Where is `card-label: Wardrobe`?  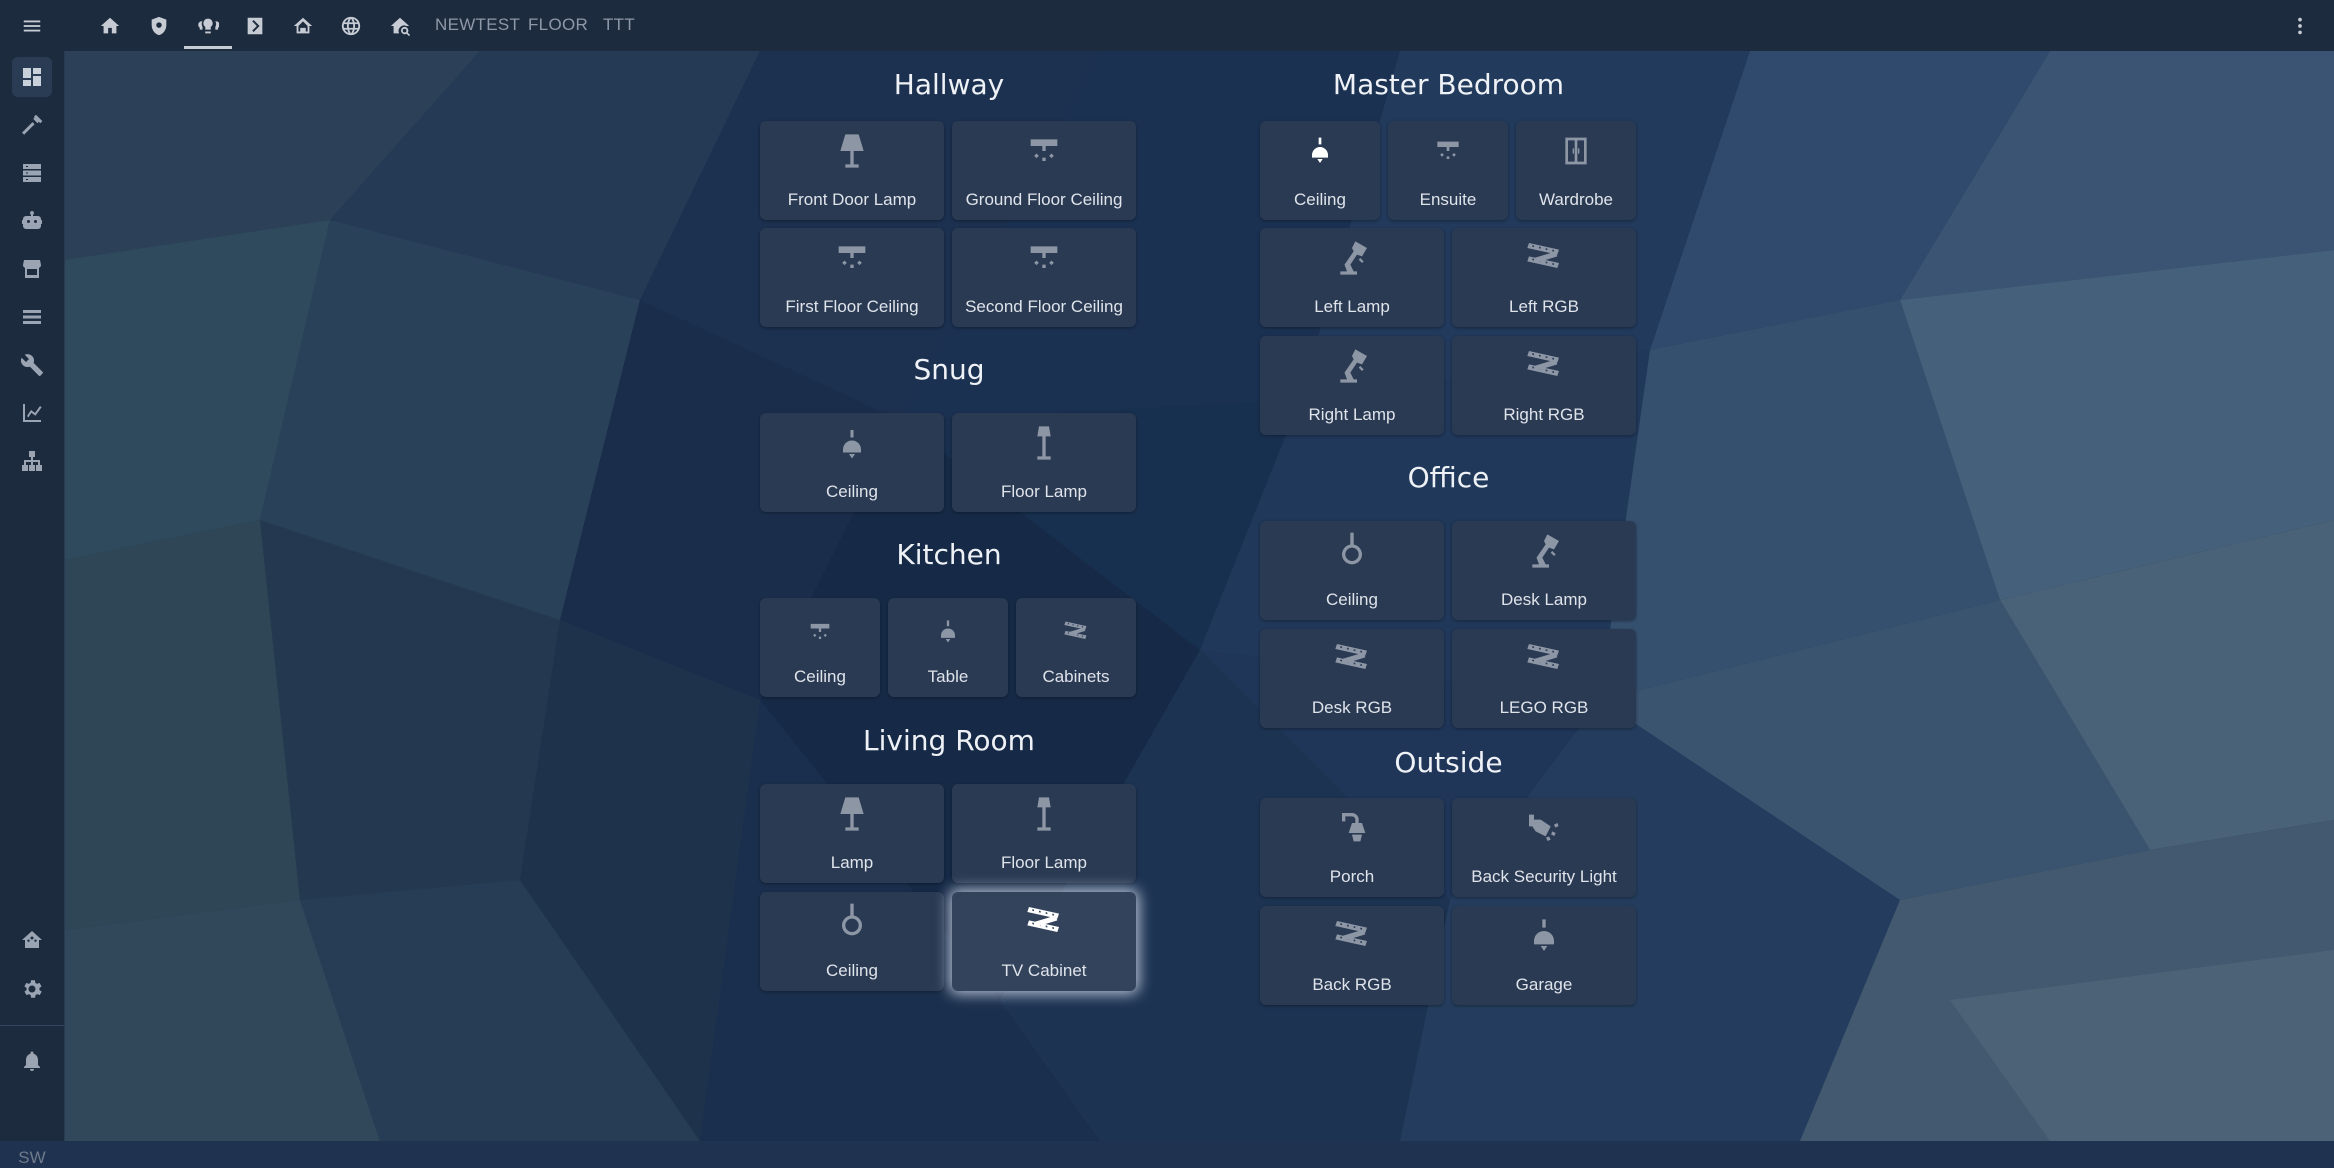 card-label: Wardrobe is located at coordinates (1575, 199).